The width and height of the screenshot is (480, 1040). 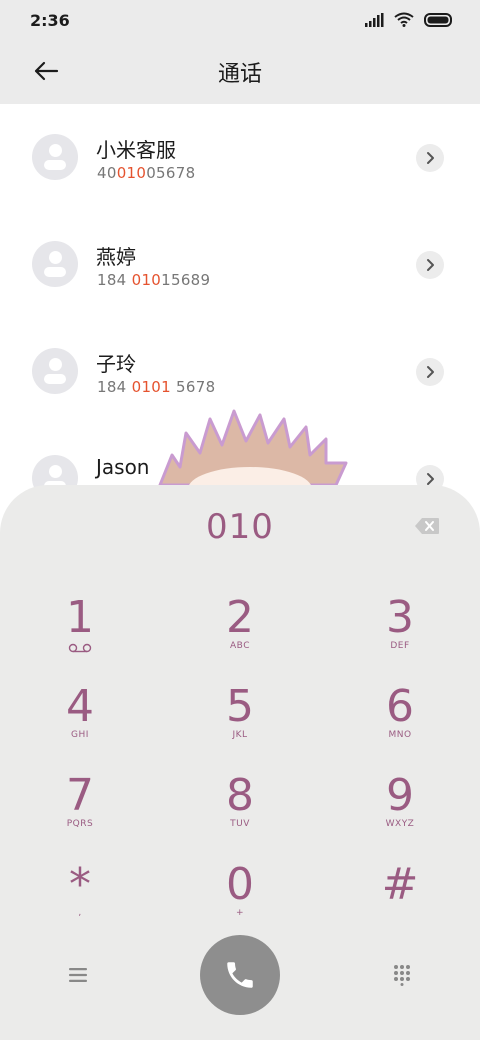 I want to click on page-title: 通话, so click(x=239, y=74).